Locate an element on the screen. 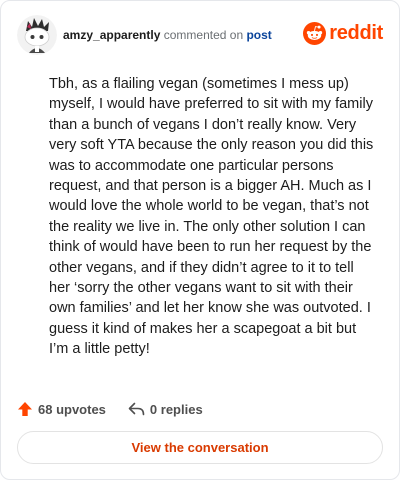  reply-arrow-icon is located at coordinates (136, 409).